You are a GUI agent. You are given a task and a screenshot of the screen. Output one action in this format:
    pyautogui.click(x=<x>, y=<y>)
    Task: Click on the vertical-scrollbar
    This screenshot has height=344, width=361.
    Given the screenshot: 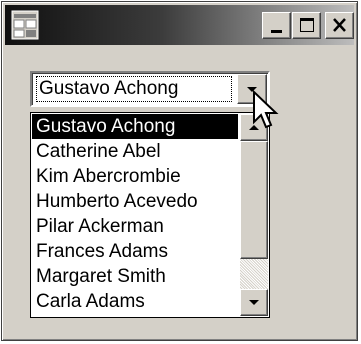 What is the action you would take?
    pyautogui.click(x=254, y=215)
    